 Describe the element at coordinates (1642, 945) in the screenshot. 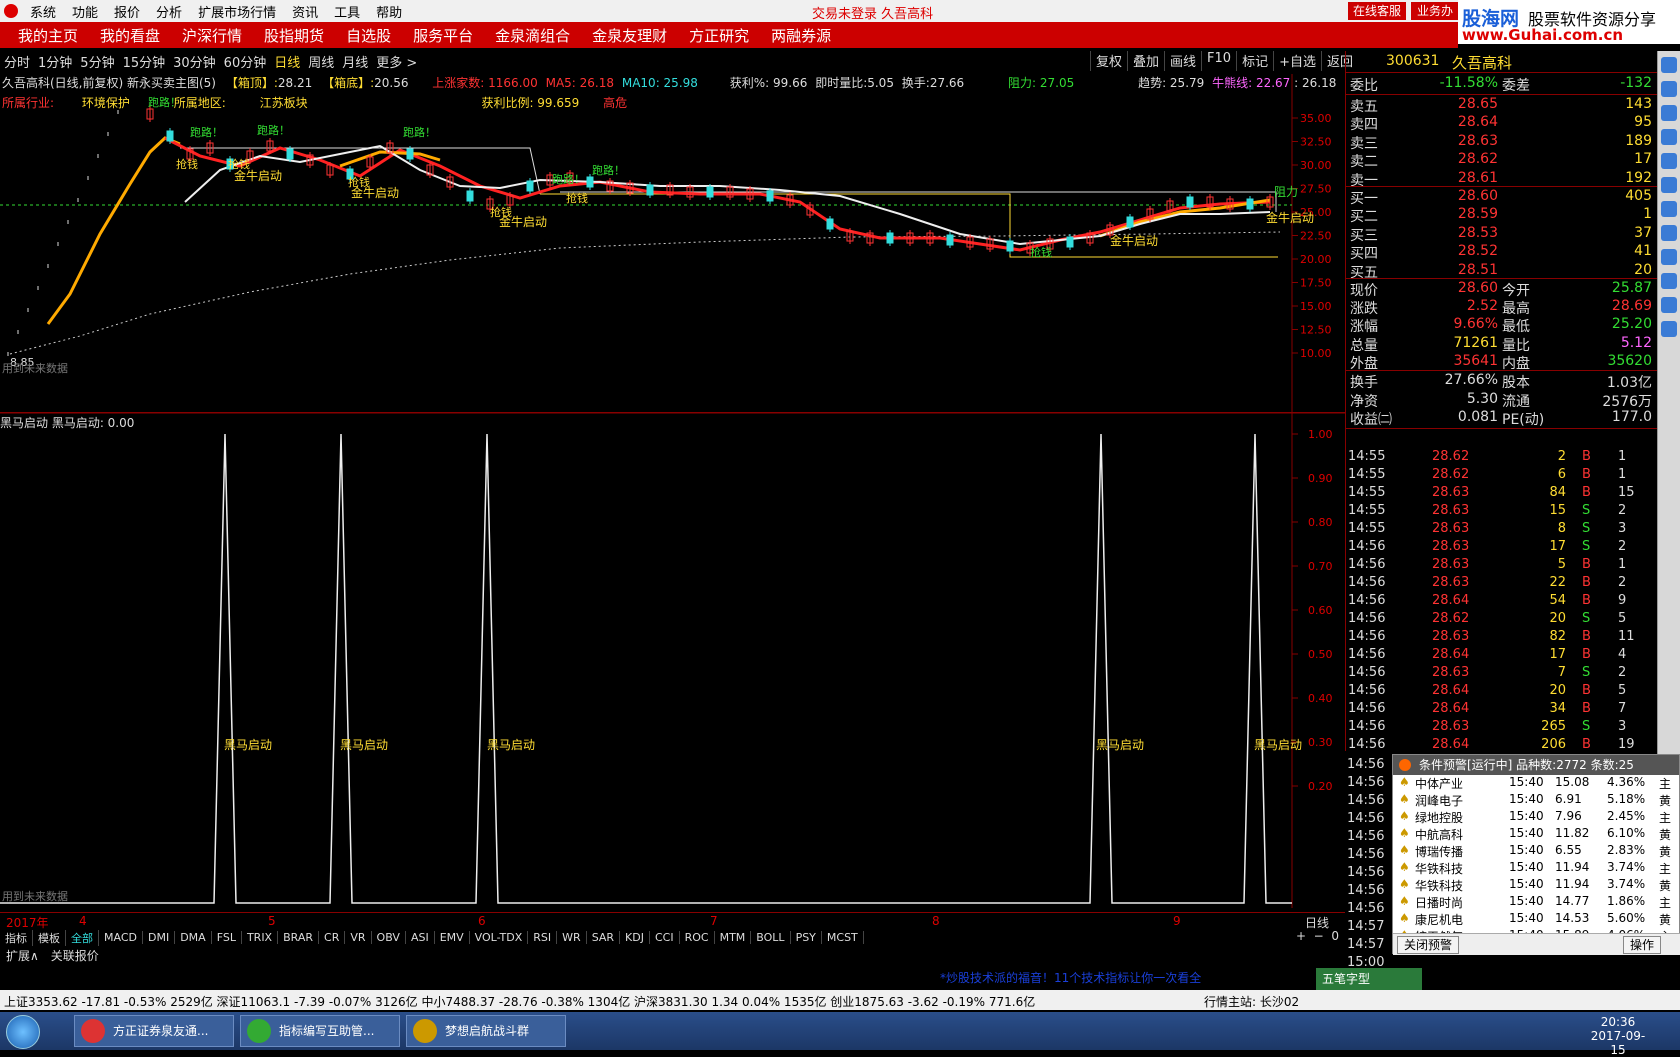

I see `alert-action-button: 操作` at that location.